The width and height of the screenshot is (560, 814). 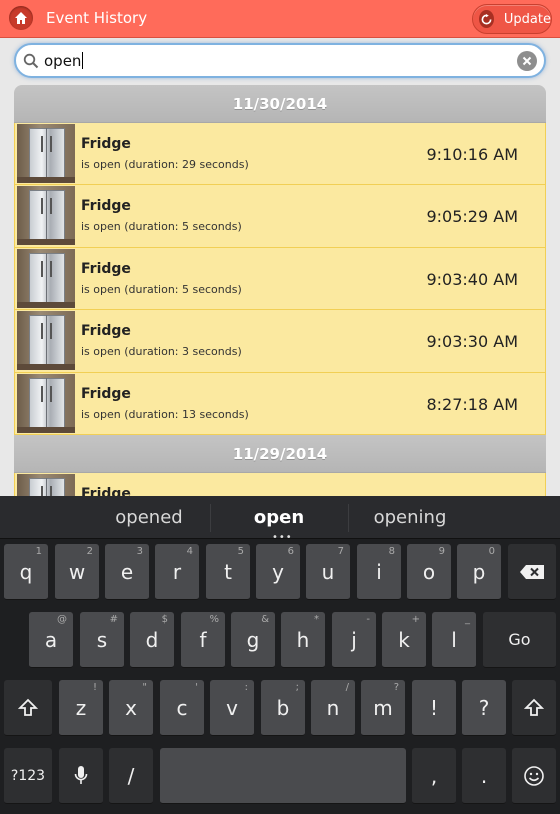 What do you see at coordinates (161, 352) in the screenshot?
I see `event-description: is open (duration: 3 seconds)` at bounding box center [161, 352].